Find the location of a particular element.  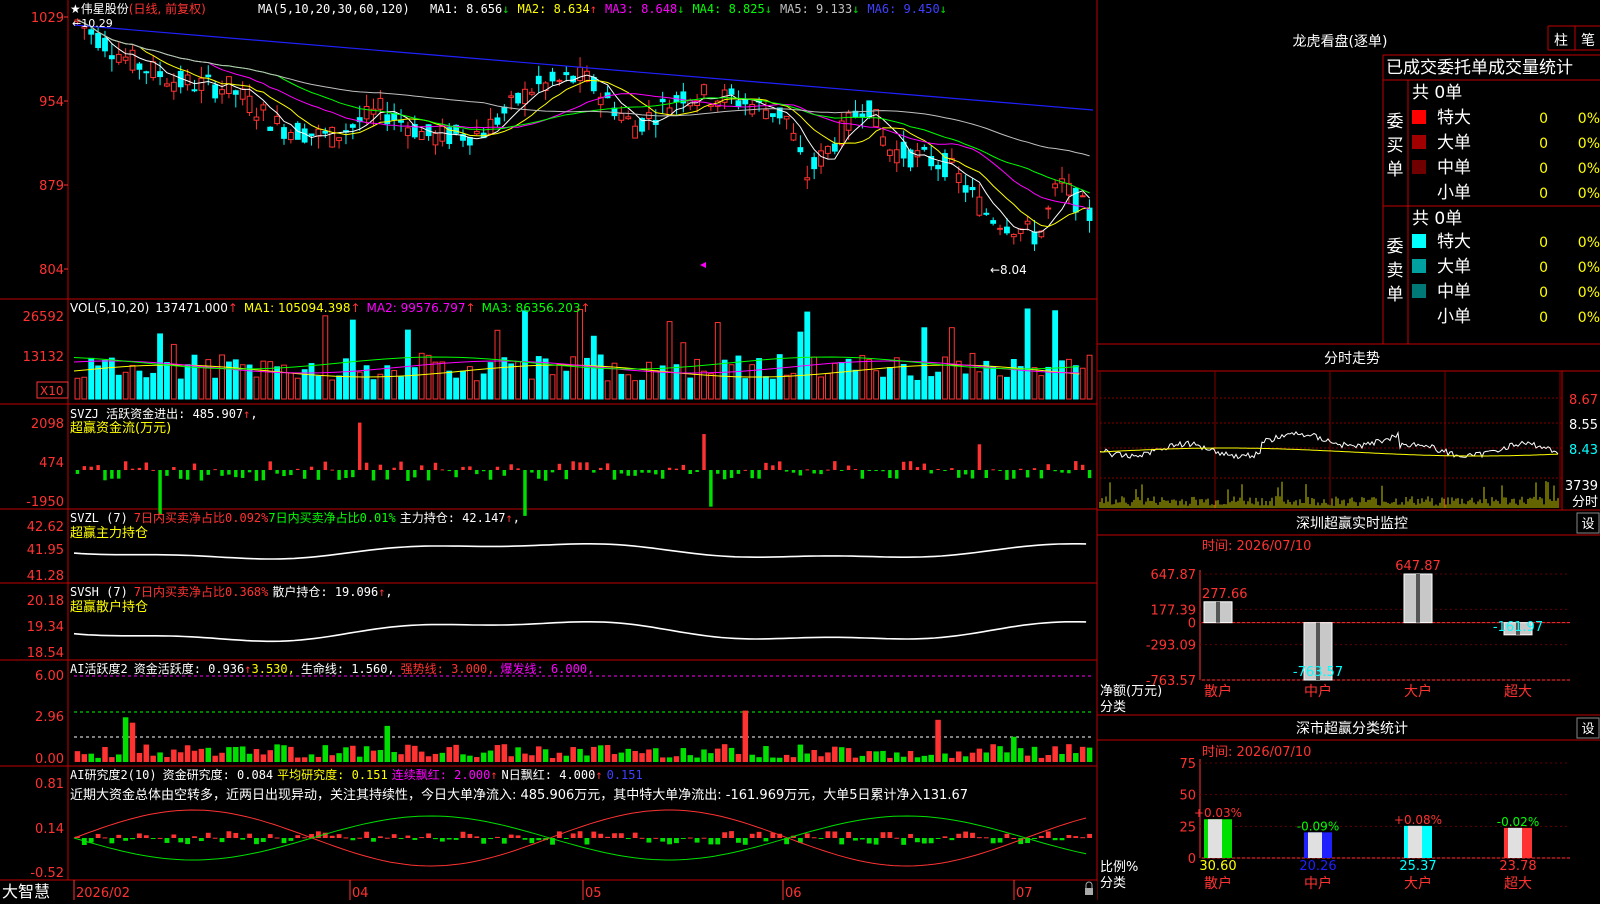

svsh-chart is located at coordinates (580, 632).